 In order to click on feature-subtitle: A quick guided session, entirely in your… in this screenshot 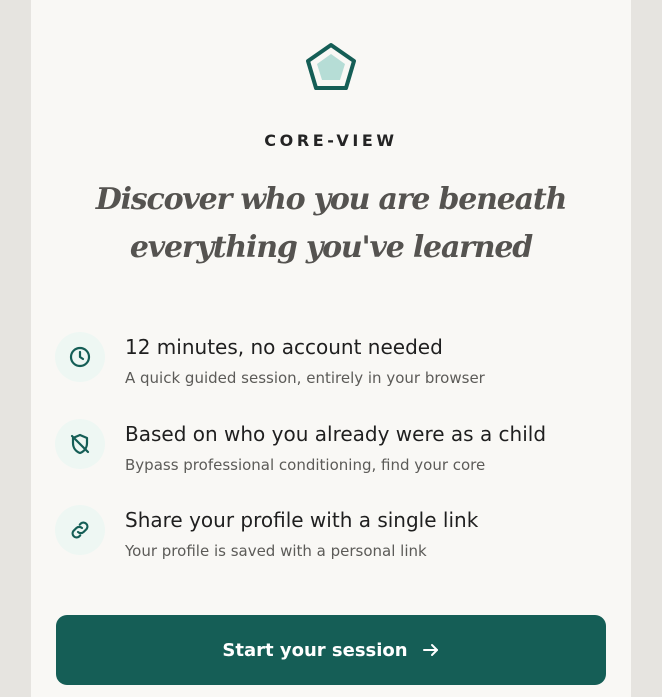, I will do `click(305, 378)`.